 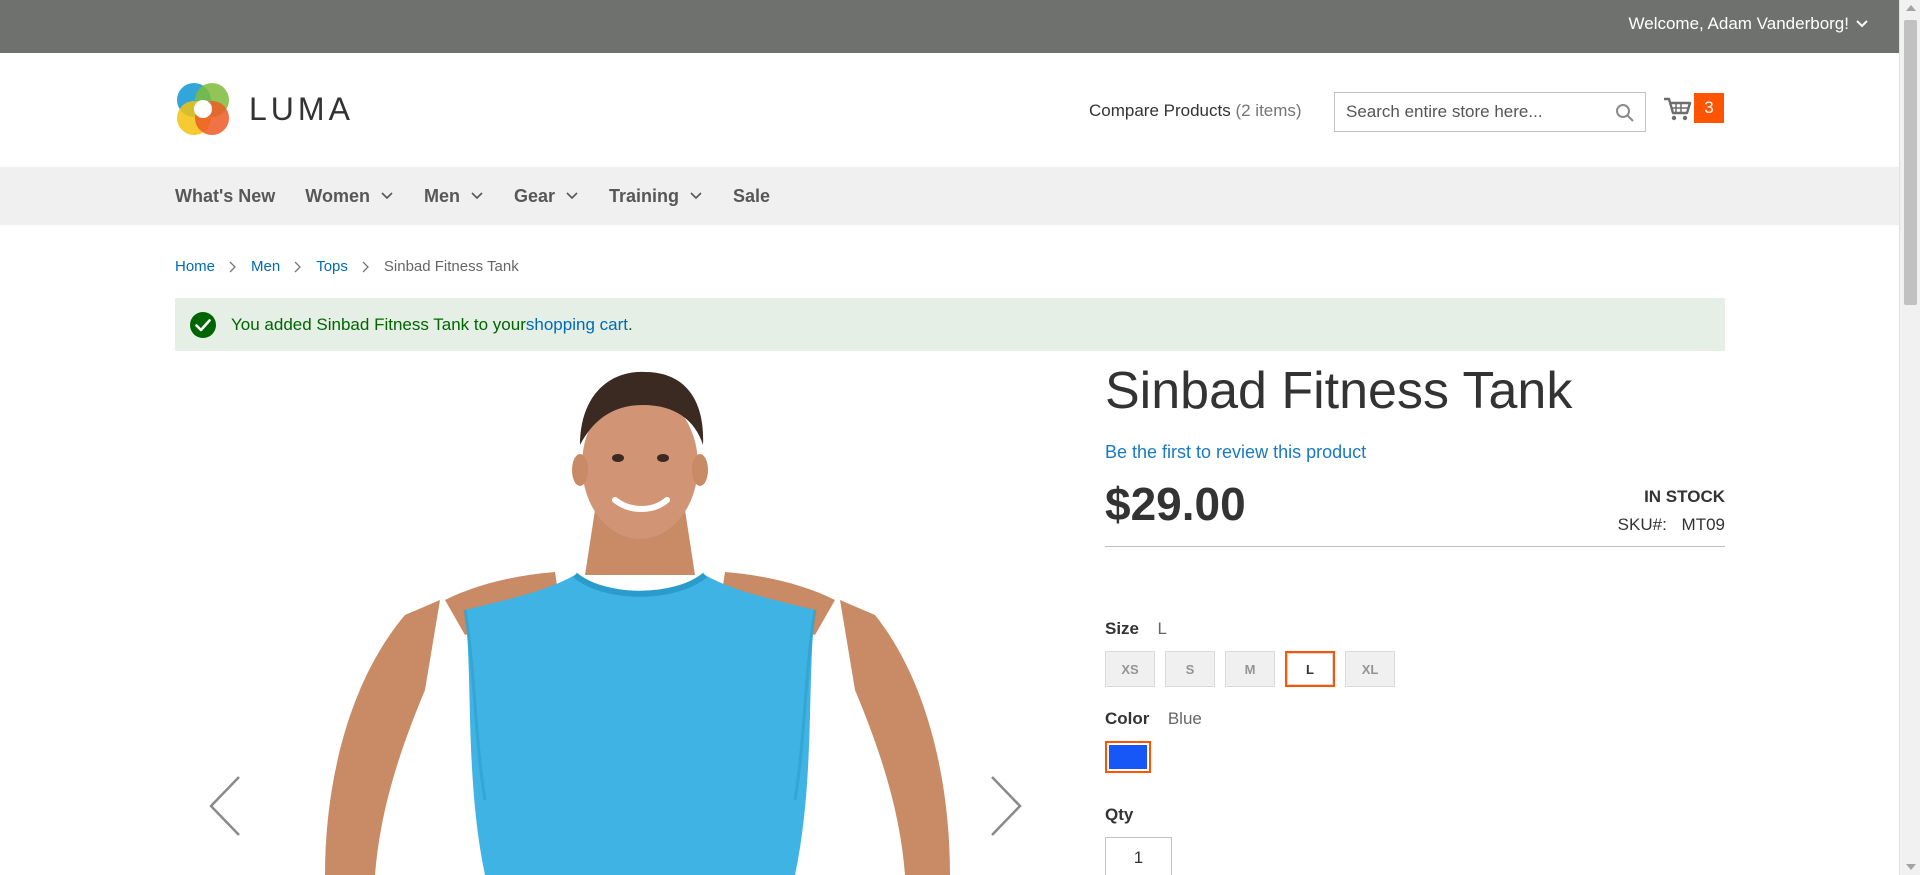 I want to click on nav-item-label: What's New, so click(x=225, y=195).